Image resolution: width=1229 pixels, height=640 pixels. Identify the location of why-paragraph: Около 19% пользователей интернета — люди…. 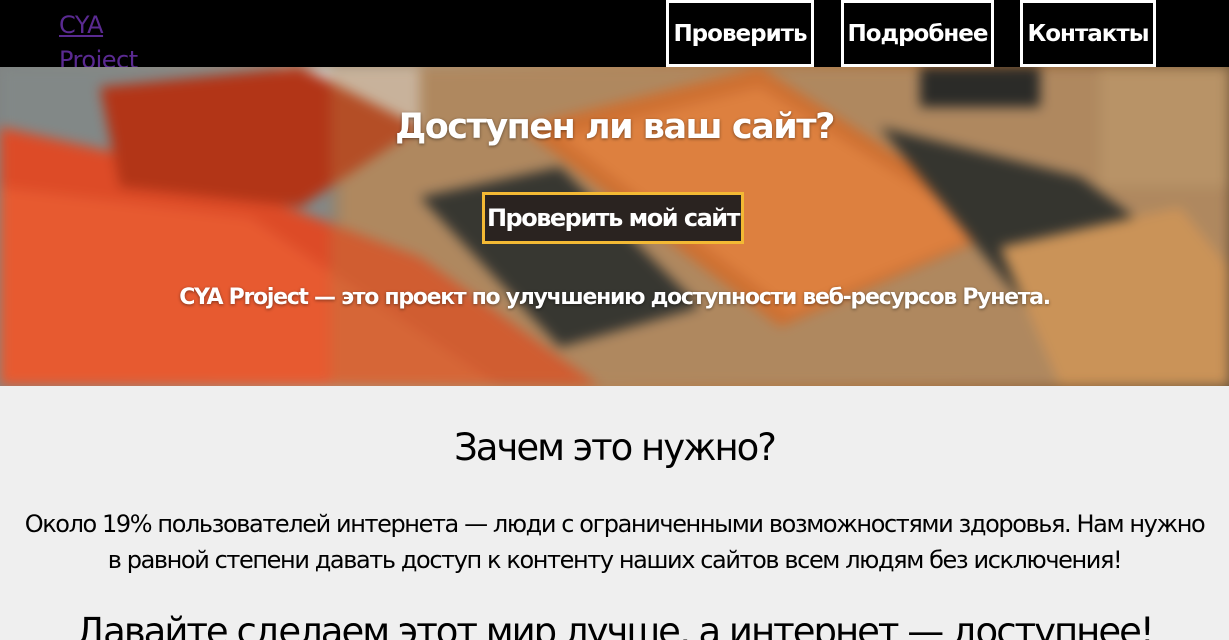
(615, 542).